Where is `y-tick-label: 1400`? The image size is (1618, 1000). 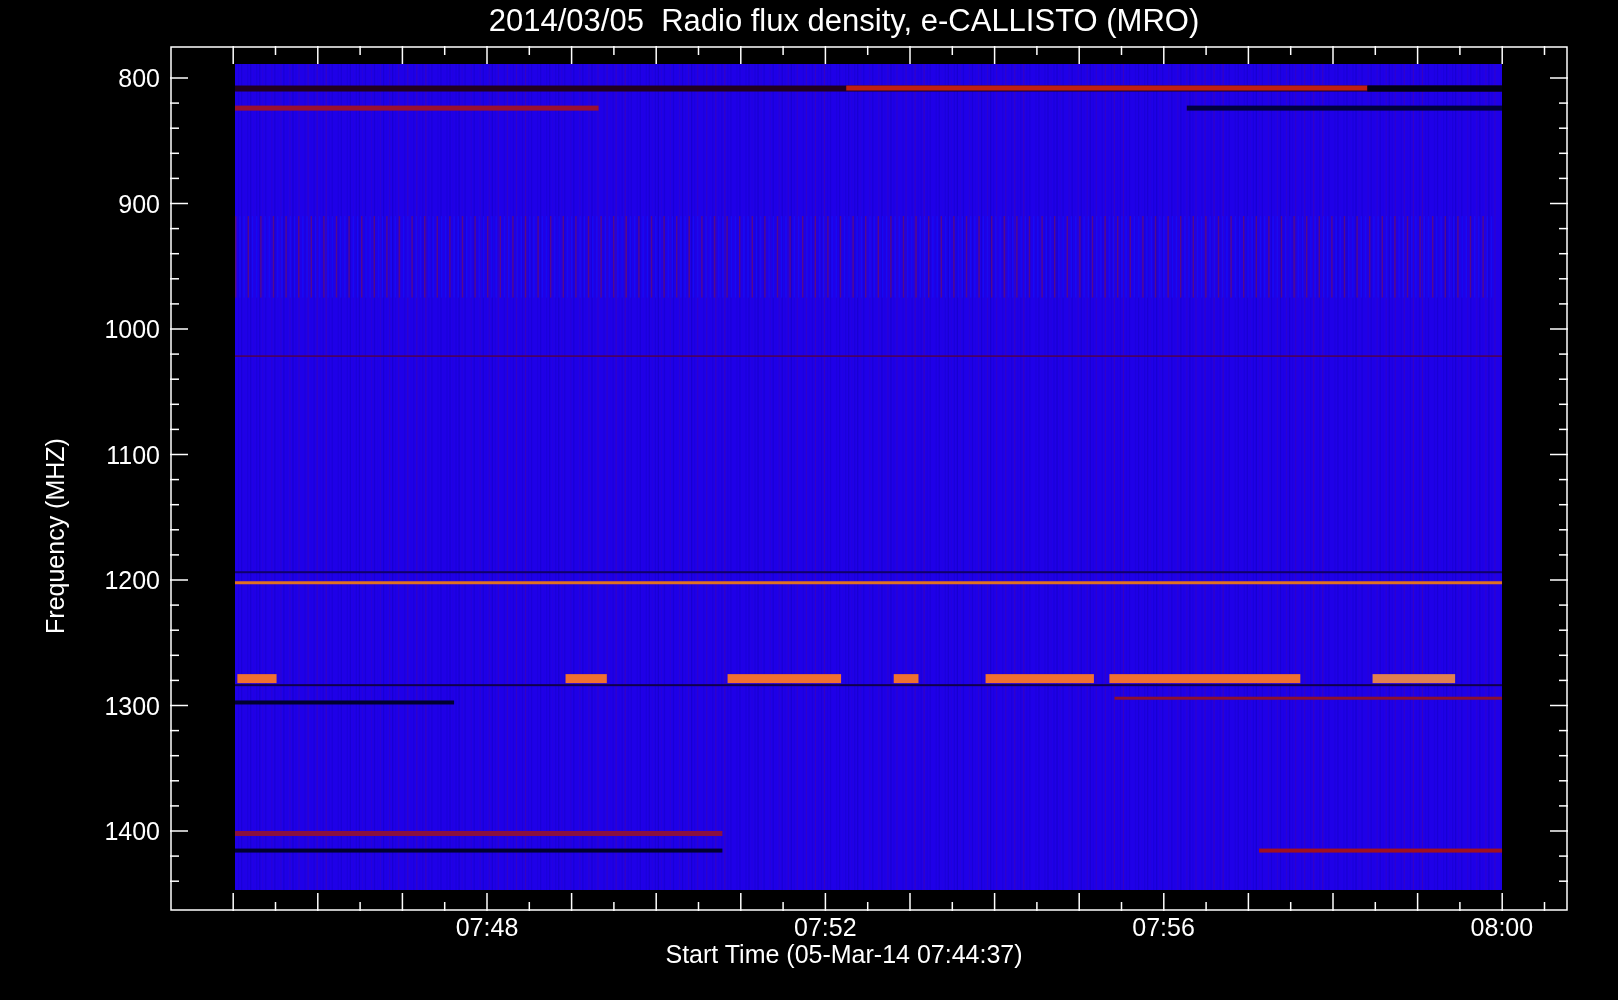 y-tick-label: 1400 is located at coordinates (132, 831).